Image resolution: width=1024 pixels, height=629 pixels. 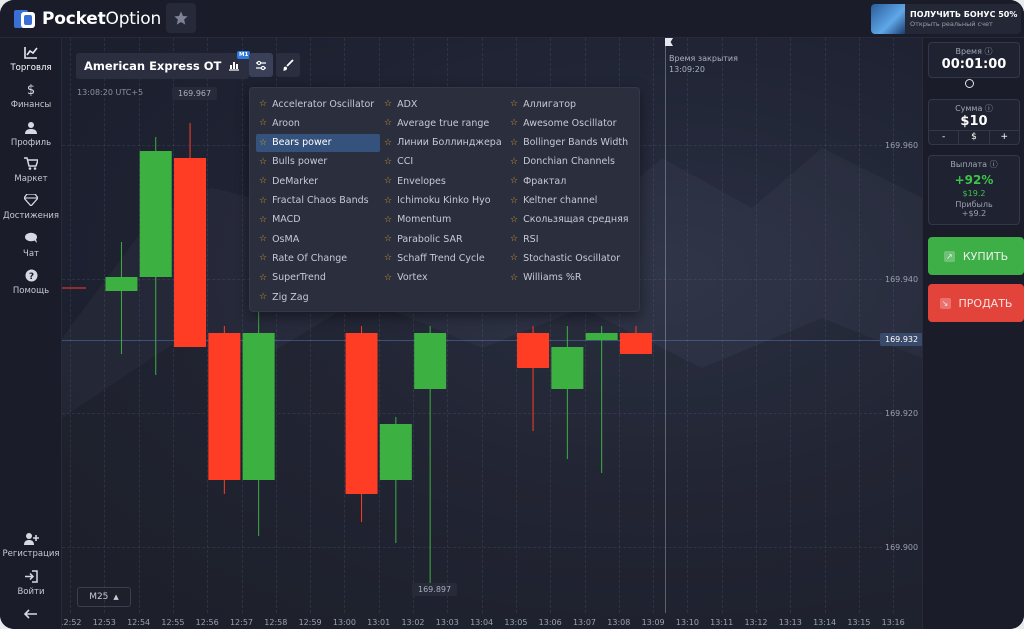 I want to click on timeframe-button: M25 ▲, so click(x=104, y=597).